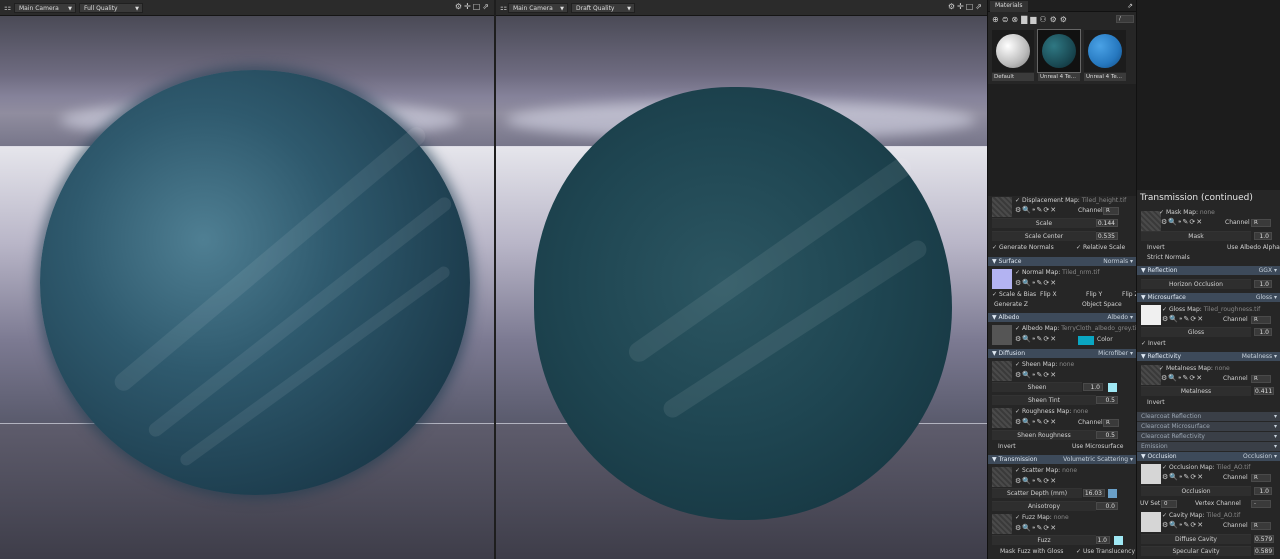 The height and width of the screenshot is (559, 1280). What do you see at coordinates (1002, 418) in the screenshot?
I see `roughness-map-thumb` at bounding box center [1002, 418].